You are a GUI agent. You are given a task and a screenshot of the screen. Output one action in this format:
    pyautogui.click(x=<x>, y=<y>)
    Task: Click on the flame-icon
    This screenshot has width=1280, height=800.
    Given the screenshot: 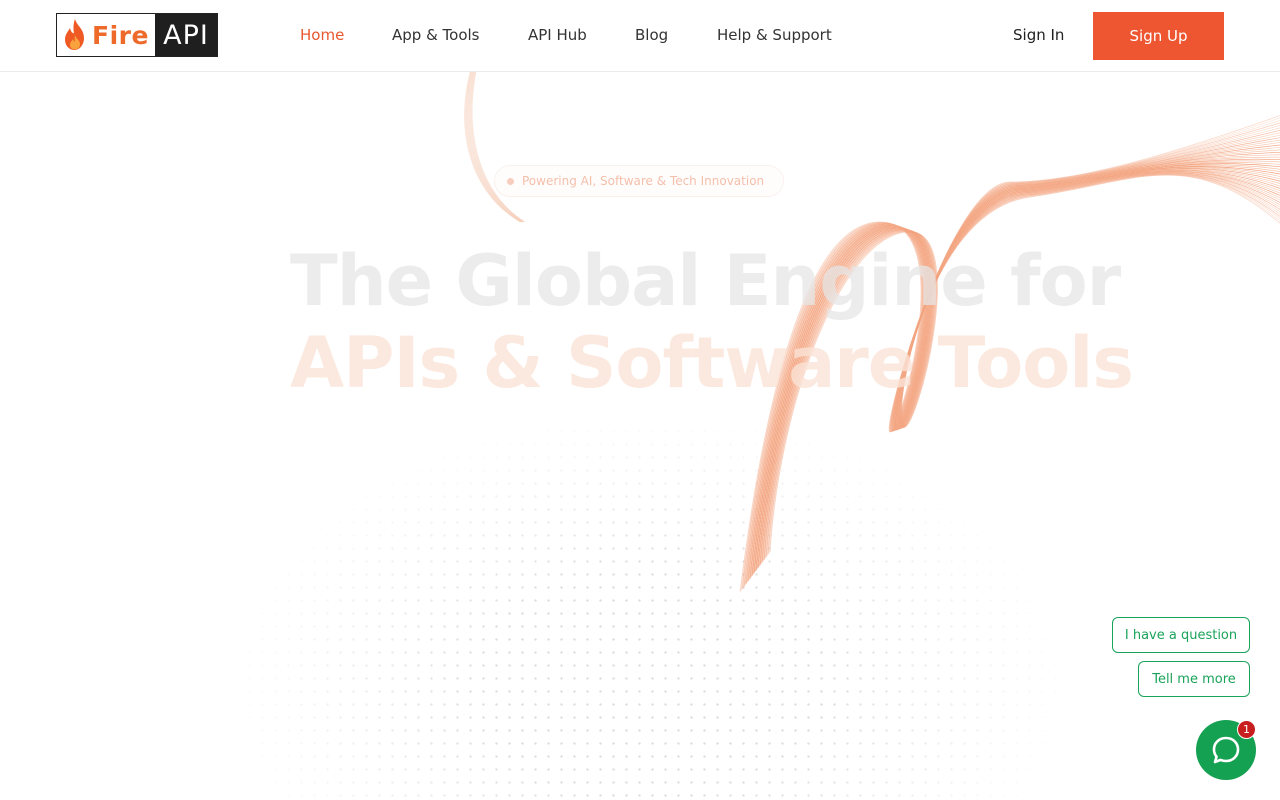 What is the action you would take?
    pyautogui.click(x=74, y=34)
    